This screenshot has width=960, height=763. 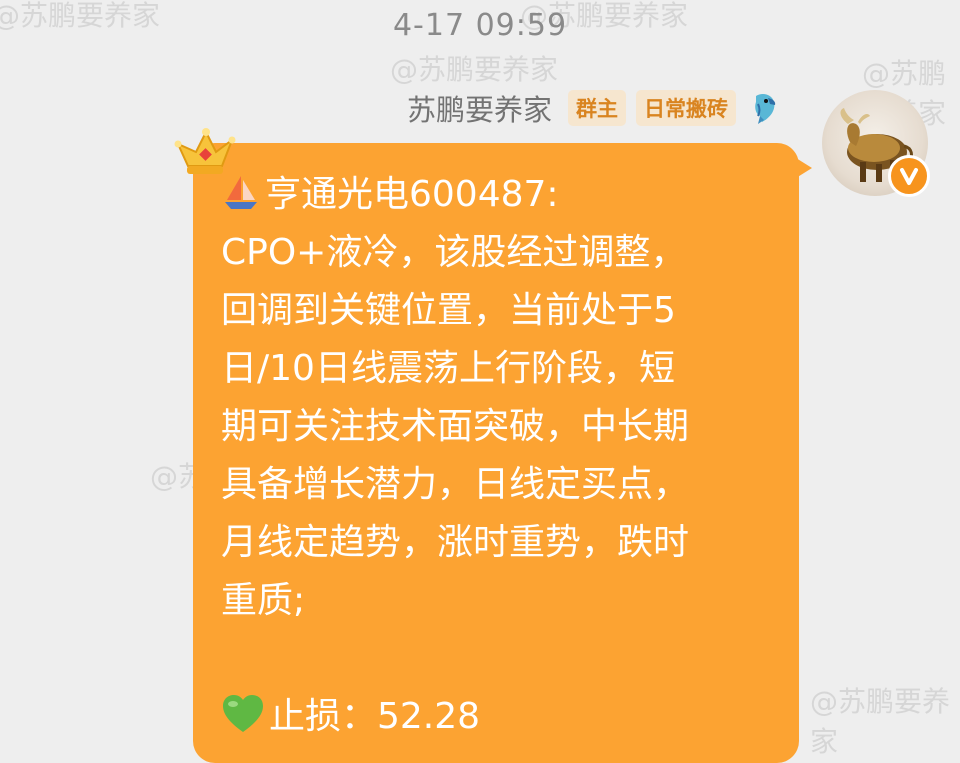 I want to click on message-timestamp: 4-17 09:59, so click(x=480, y=25).